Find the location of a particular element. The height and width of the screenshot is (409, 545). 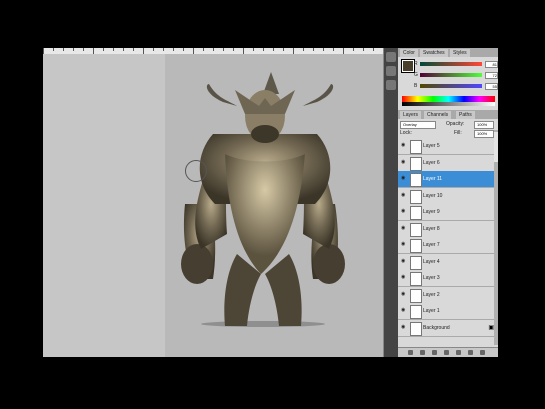

new-layer-icon is located at coordinates (470, 352).